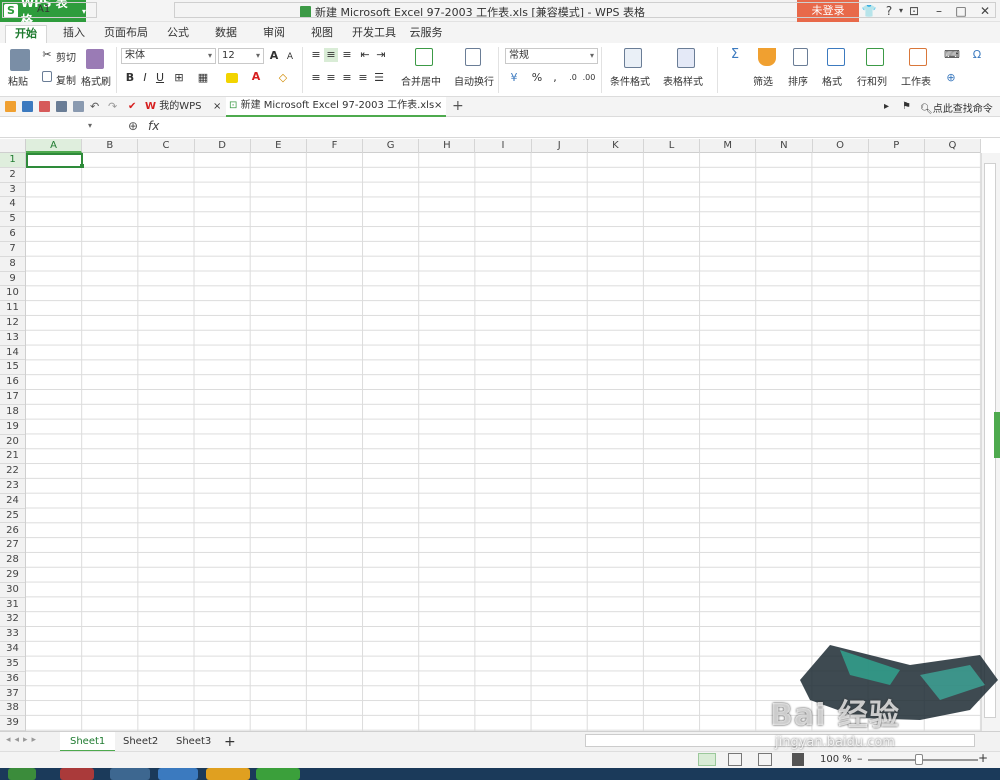  Describe the element at coordinates (18, 80) in the screenshot. I see `paste-label: 粘贴` at that location.